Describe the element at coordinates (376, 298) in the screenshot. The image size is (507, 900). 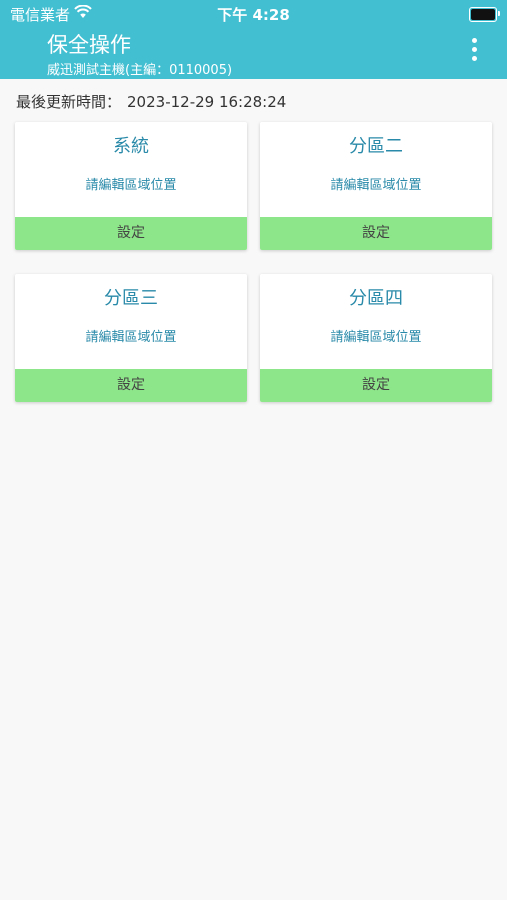
I see `zone-name: 分區四` at that location.